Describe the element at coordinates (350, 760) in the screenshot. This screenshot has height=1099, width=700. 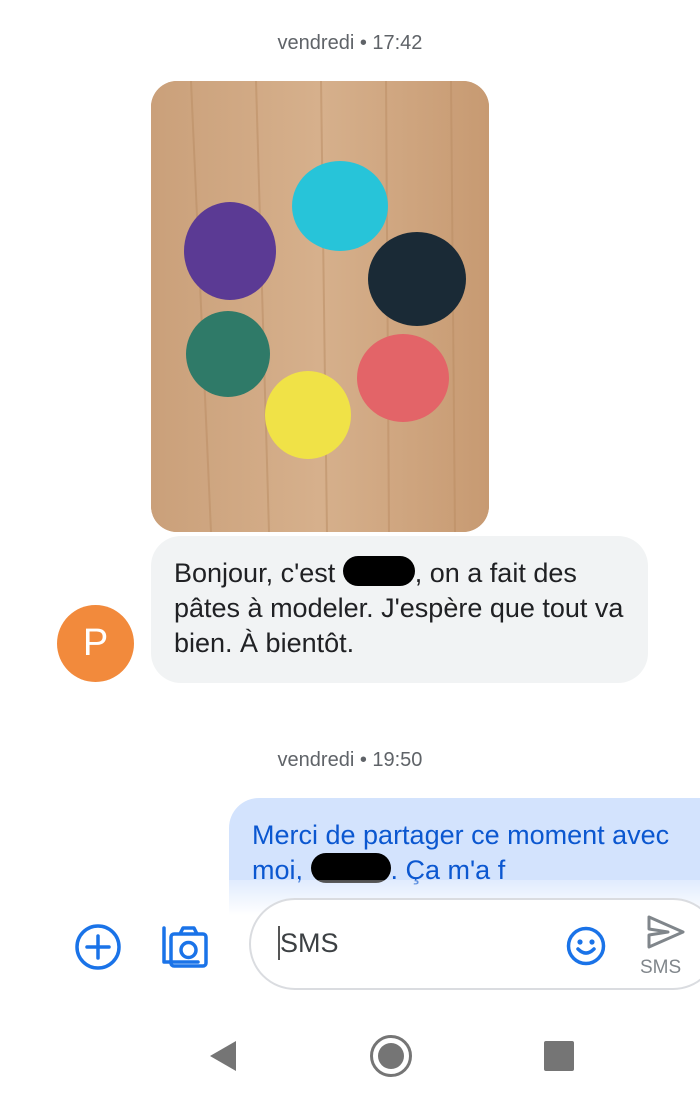
I see `message-timestamp: vendredi • 19:50` at that location.